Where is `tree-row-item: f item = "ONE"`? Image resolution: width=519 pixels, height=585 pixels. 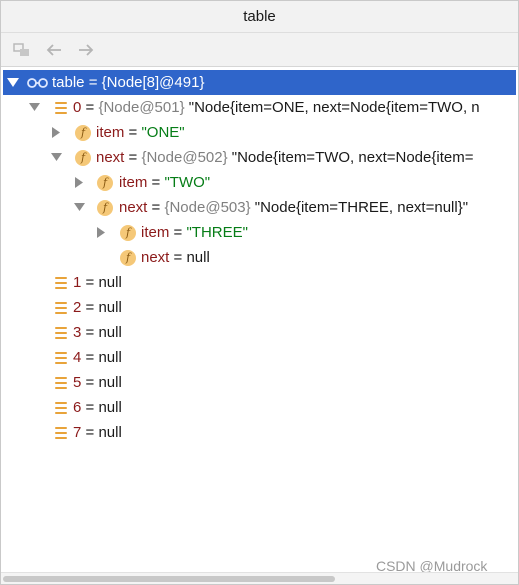
tree-row-item: f item = "ONE" is located at coordinates (259, 132).